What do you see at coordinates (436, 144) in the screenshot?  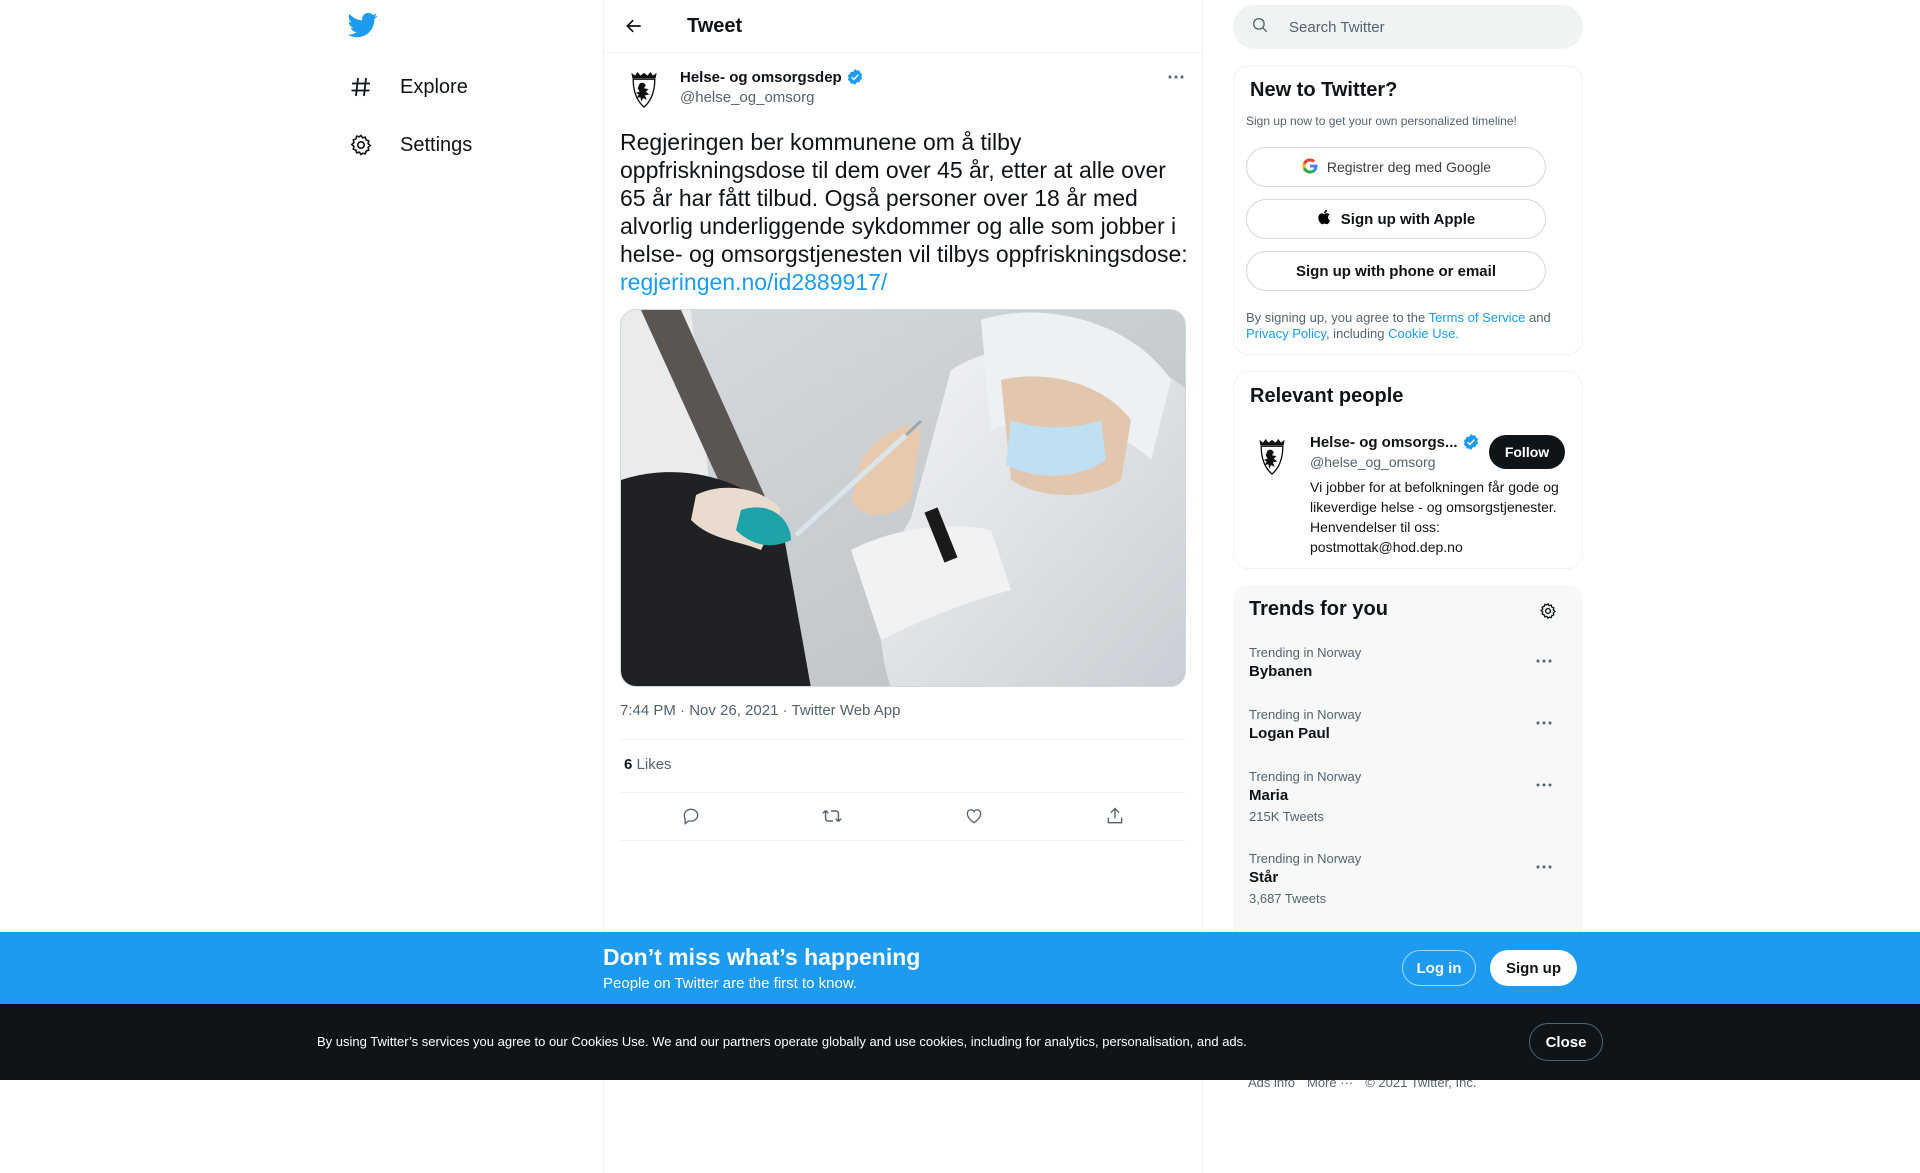 I see `nav-settings-label: Settings` at bounding box center [436, 144].